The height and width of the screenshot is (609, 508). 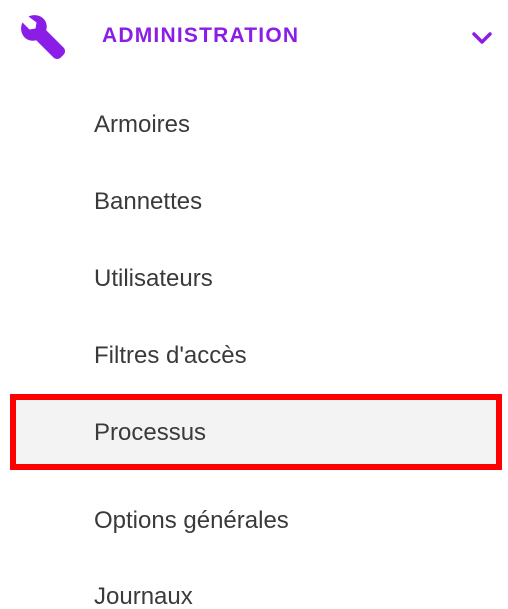 I want to click on menu-item-options-generales: Options générales, so click(x=256, y=520).